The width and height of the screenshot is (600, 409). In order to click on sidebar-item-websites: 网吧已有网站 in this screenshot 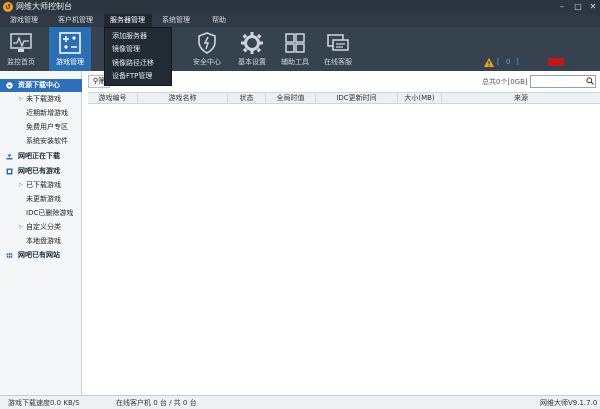, I will do `click(41, 255)`.